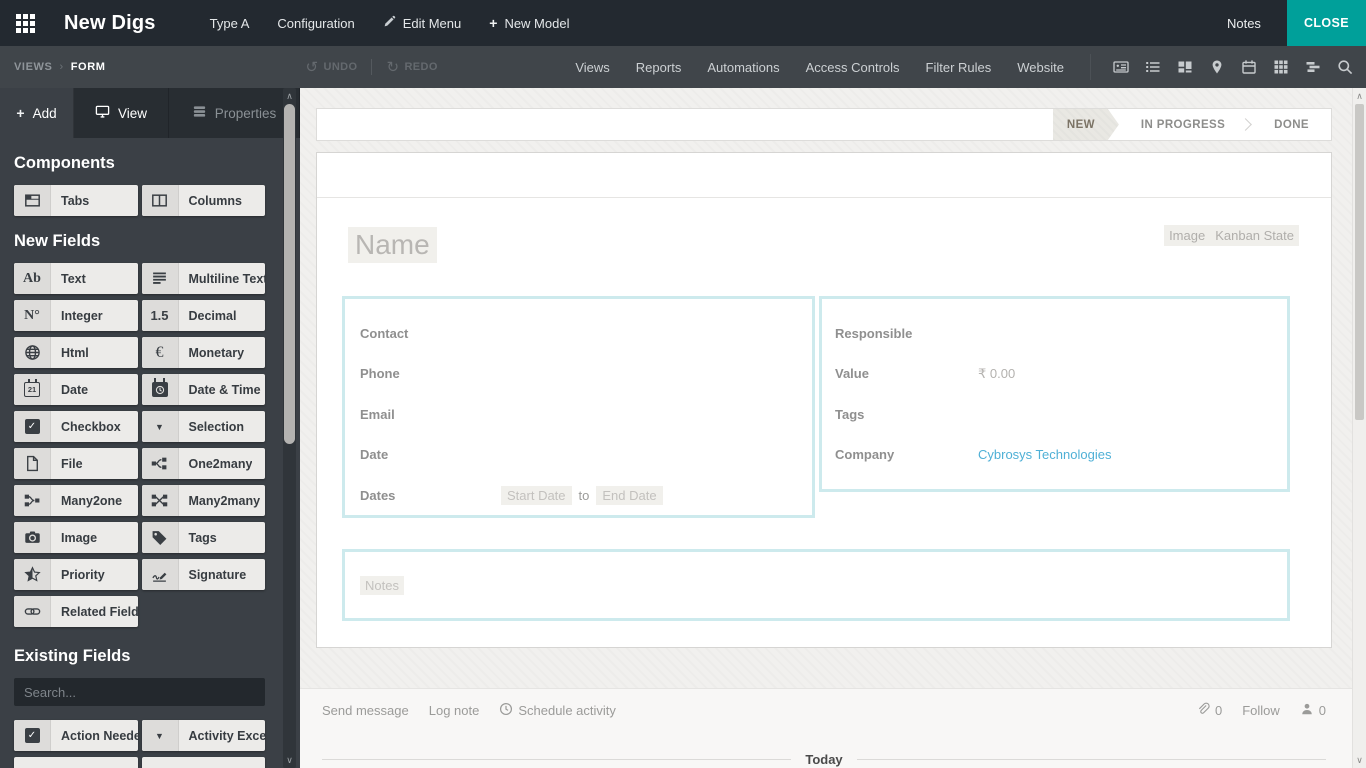 The image size is (1366, 768). What do you see at coordinates (1244, 23) in the screenshot?
I see `notes-link: Notes` at bounding box center [1244, 23].